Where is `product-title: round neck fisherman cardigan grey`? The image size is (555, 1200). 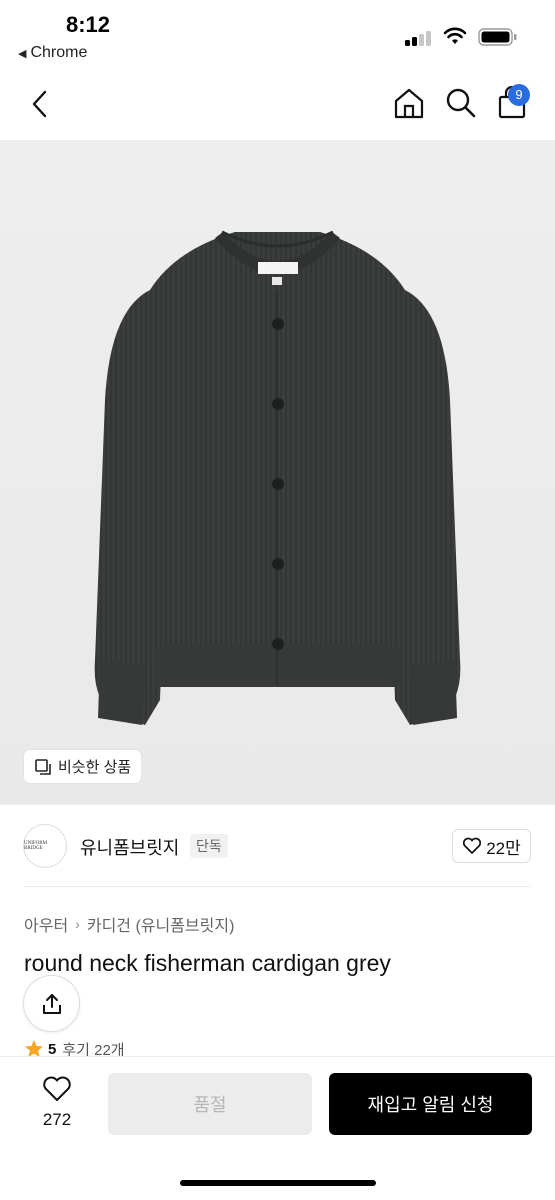
product-title: round neck fisherman cardigan grey is located at coordinates (207, 963).